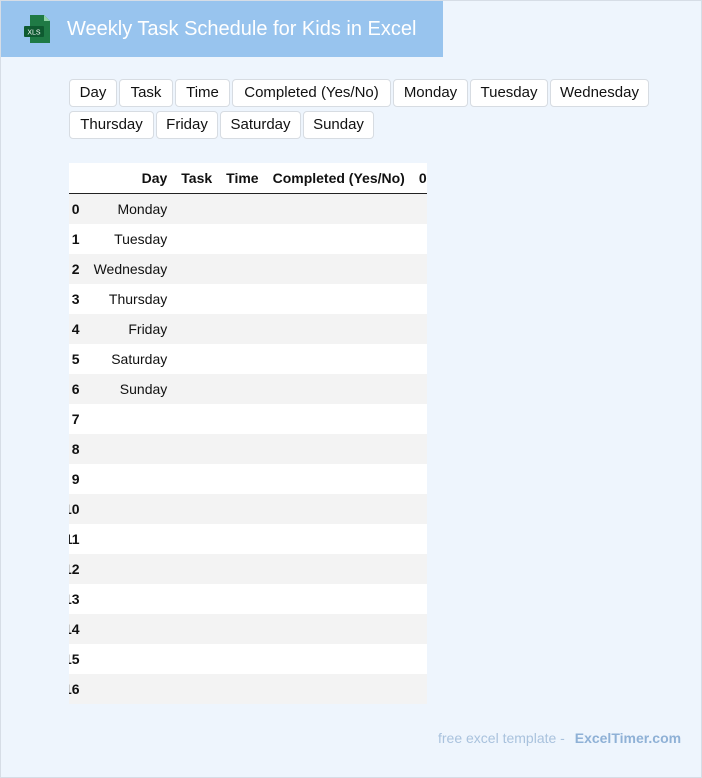 The width and height of the screenshot is (702, 778). What do you see at coordinates (338, 125) in the screenshot?
I see `chip-sunday: Sunday` at bounding box center [338, 125].